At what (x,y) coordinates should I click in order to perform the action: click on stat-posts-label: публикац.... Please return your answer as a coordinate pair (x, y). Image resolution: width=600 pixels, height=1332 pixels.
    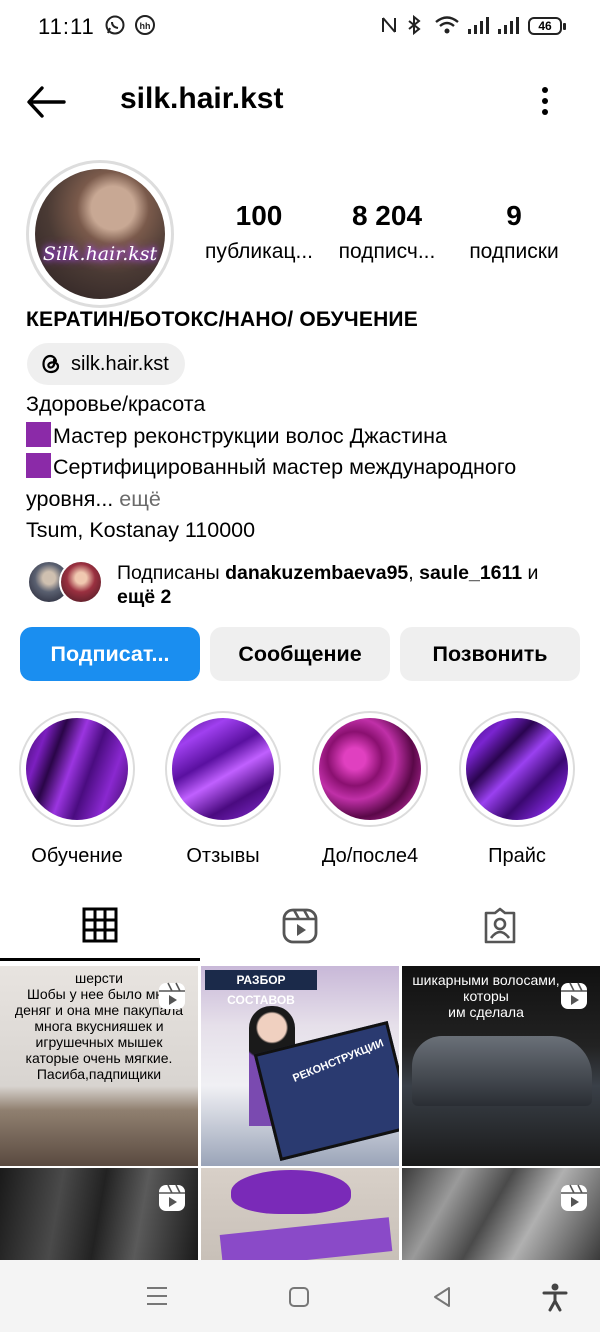
    Looking at the image, I should click on (259, 251).